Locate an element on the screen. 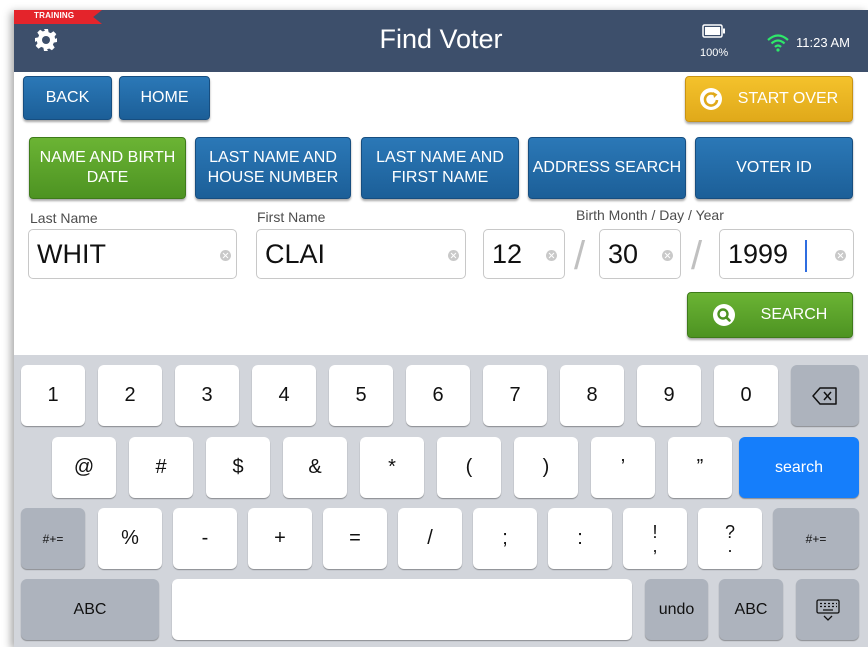 The height and width of the screenshot is (647, 868). key-quote: ” is located at coordinates (700, 467).